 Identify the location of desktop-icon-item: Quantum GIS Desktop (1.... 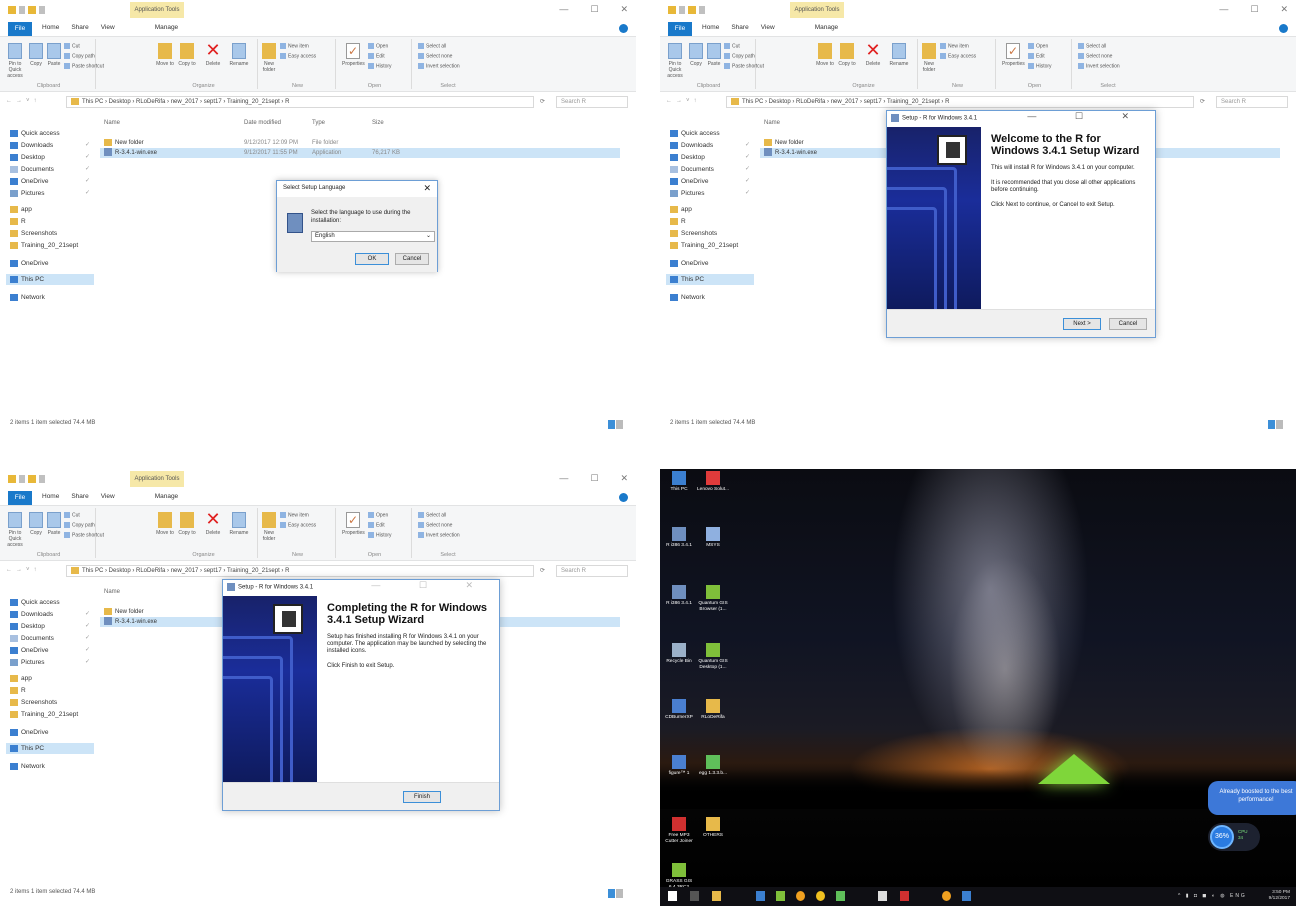
(713, 656).